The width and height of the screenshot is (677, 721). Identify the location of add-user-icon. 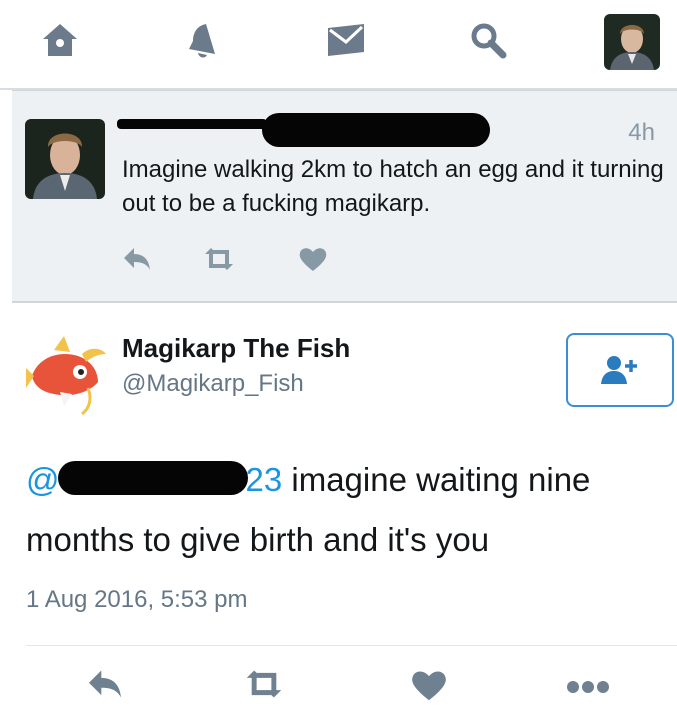
(619, 370).